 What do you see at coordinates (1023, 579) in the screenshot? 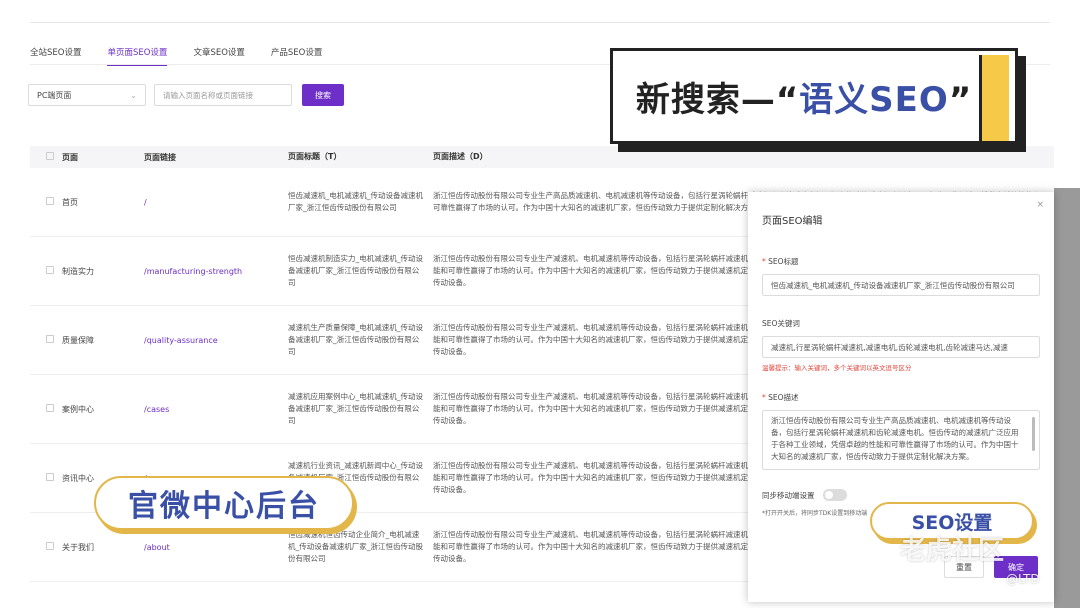
I see `watermark-handle: @LTD` at bounding box center [1023, 579].